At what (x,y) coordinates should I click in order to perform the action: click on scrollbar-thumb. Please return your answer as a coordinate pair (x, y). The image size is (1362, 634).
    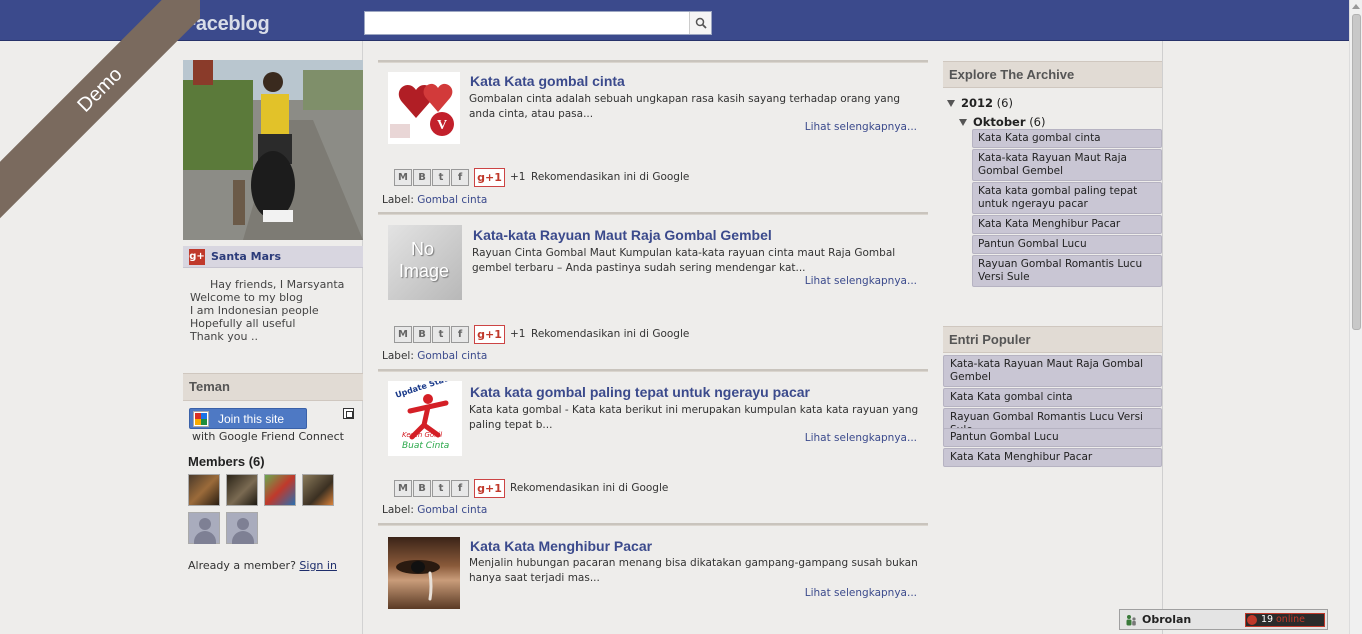
    Looking at the image, I should click on (1356, 172).